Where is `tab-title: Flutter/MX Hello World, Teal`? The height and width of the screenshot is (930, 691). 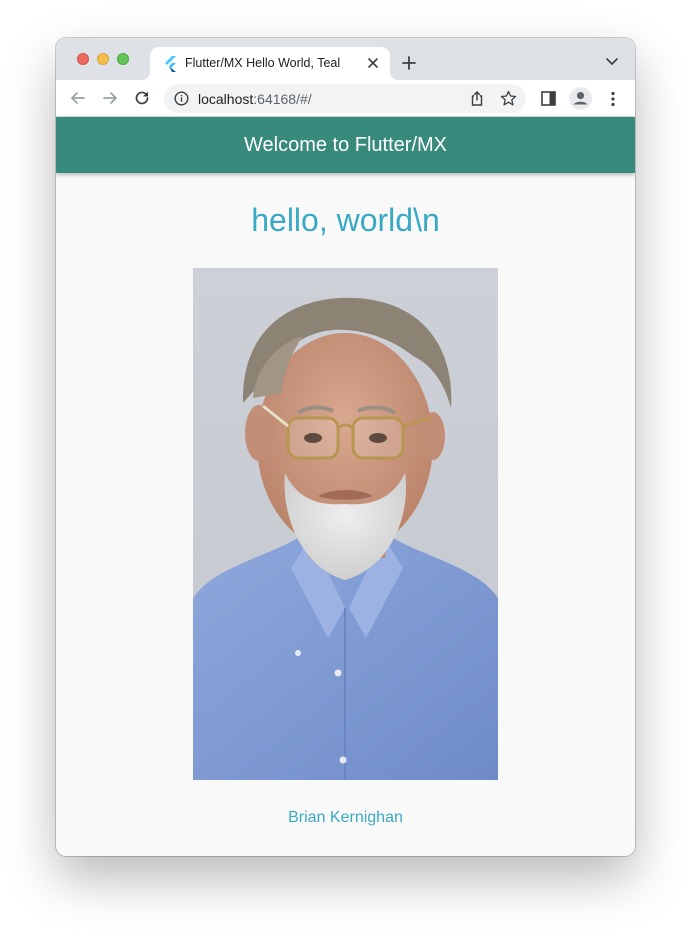 tab-title: Flutter/MX Hello World, Teal is located at coordinates (263, 63).